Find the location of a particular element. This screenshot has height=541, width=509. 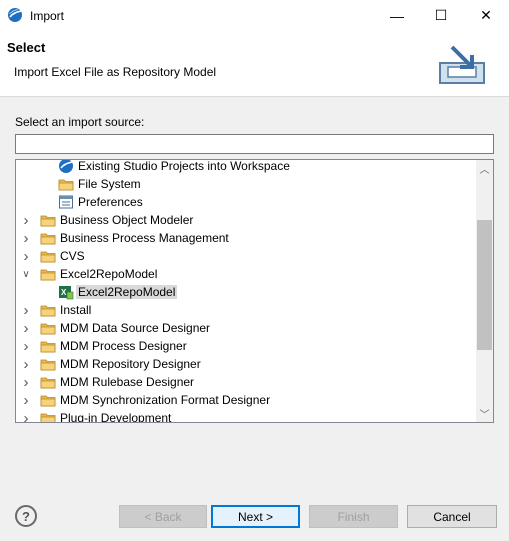

tree-item: › Business Object Modeler is located at coordinates (246, 220).